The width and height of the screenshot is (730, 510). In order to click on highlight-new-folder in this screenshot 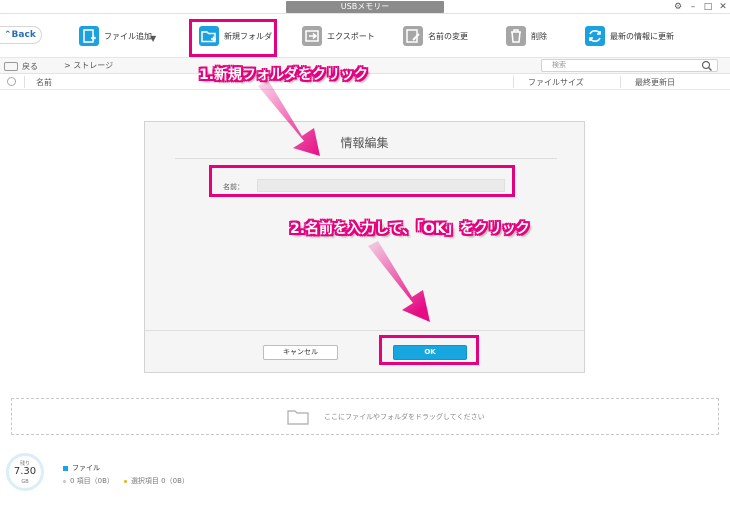, I will do `click(233, 38)`.